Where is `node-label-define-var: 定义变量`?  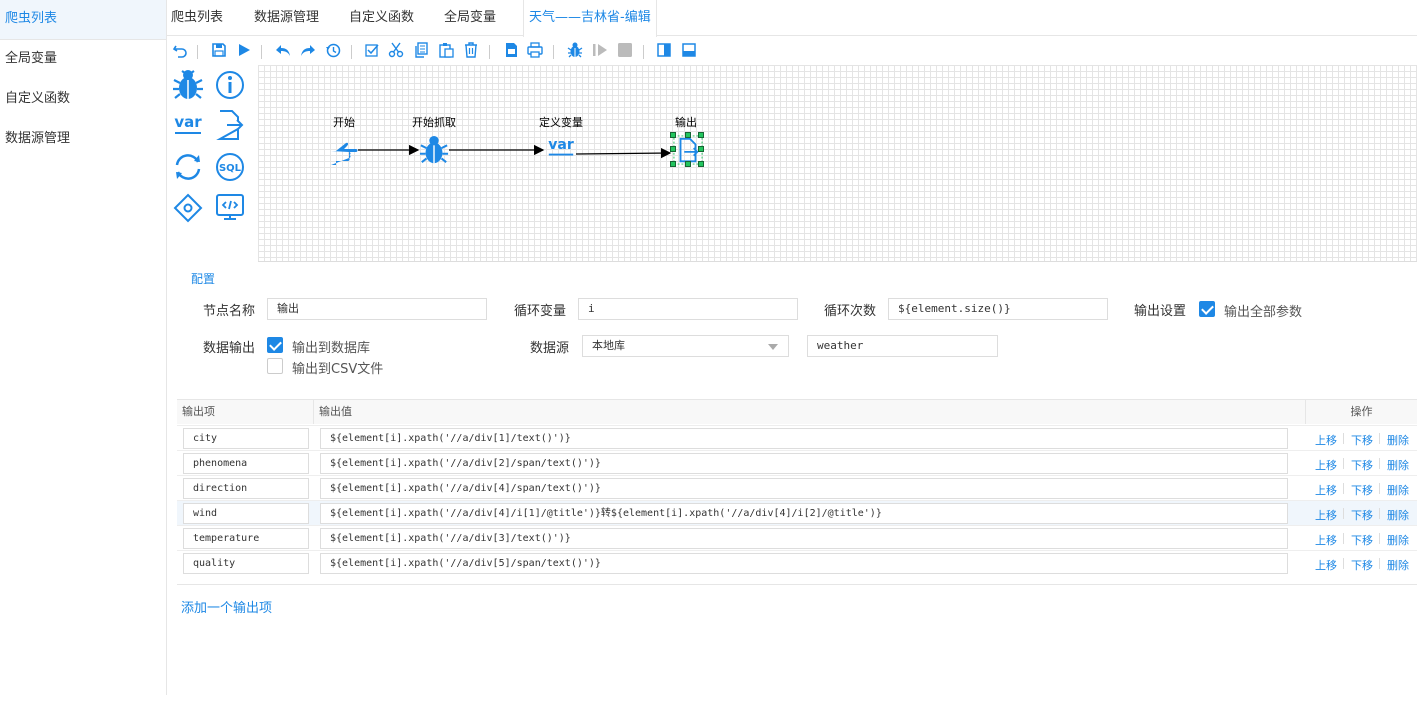 node-label-define-var: 定义变量 is located at coordinates (561, 122).